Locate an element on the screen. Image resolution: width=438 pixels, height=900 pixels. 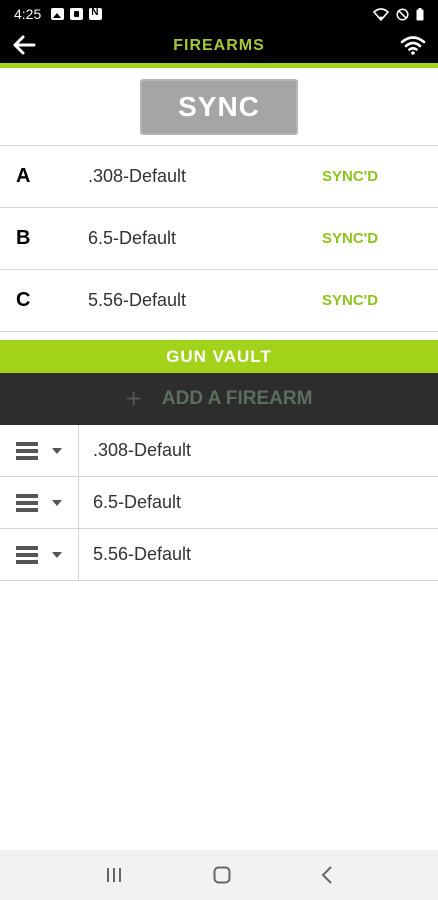
app-bar: FIREARMS is located at coordinates (219, 45).